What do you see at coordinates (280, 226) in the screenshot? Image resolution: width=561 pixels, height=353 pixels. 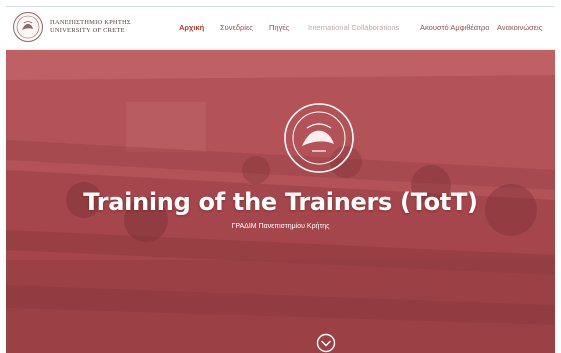 I see `hero-subtitle: ΓΡΑΔΙΜ Πανεπιστημίου Κρήτης` at bounding box center [280, 226].